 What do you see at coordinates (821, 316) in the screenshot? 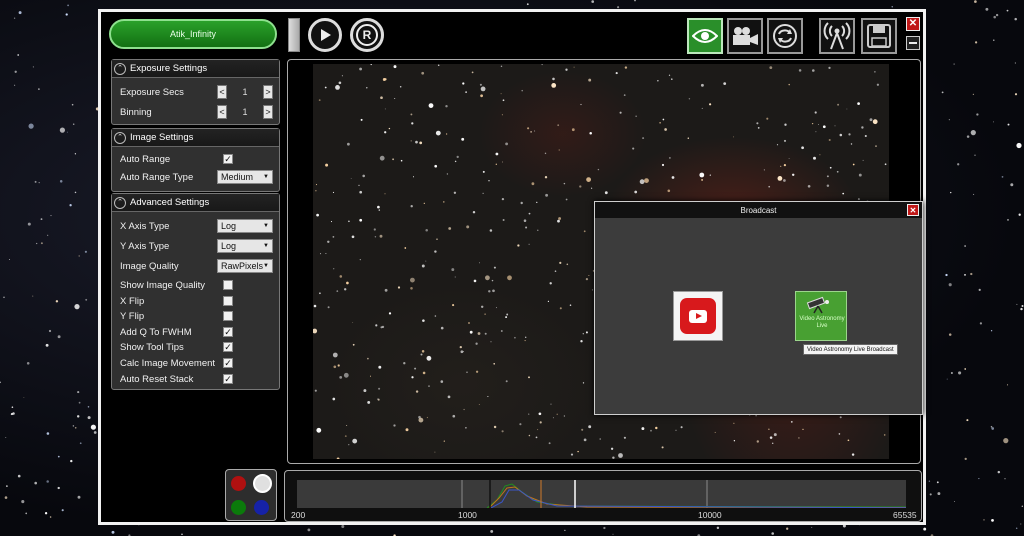
I see `video-astronomy-live-button: Video Astronomy Live` at bounding box center [821, 316].